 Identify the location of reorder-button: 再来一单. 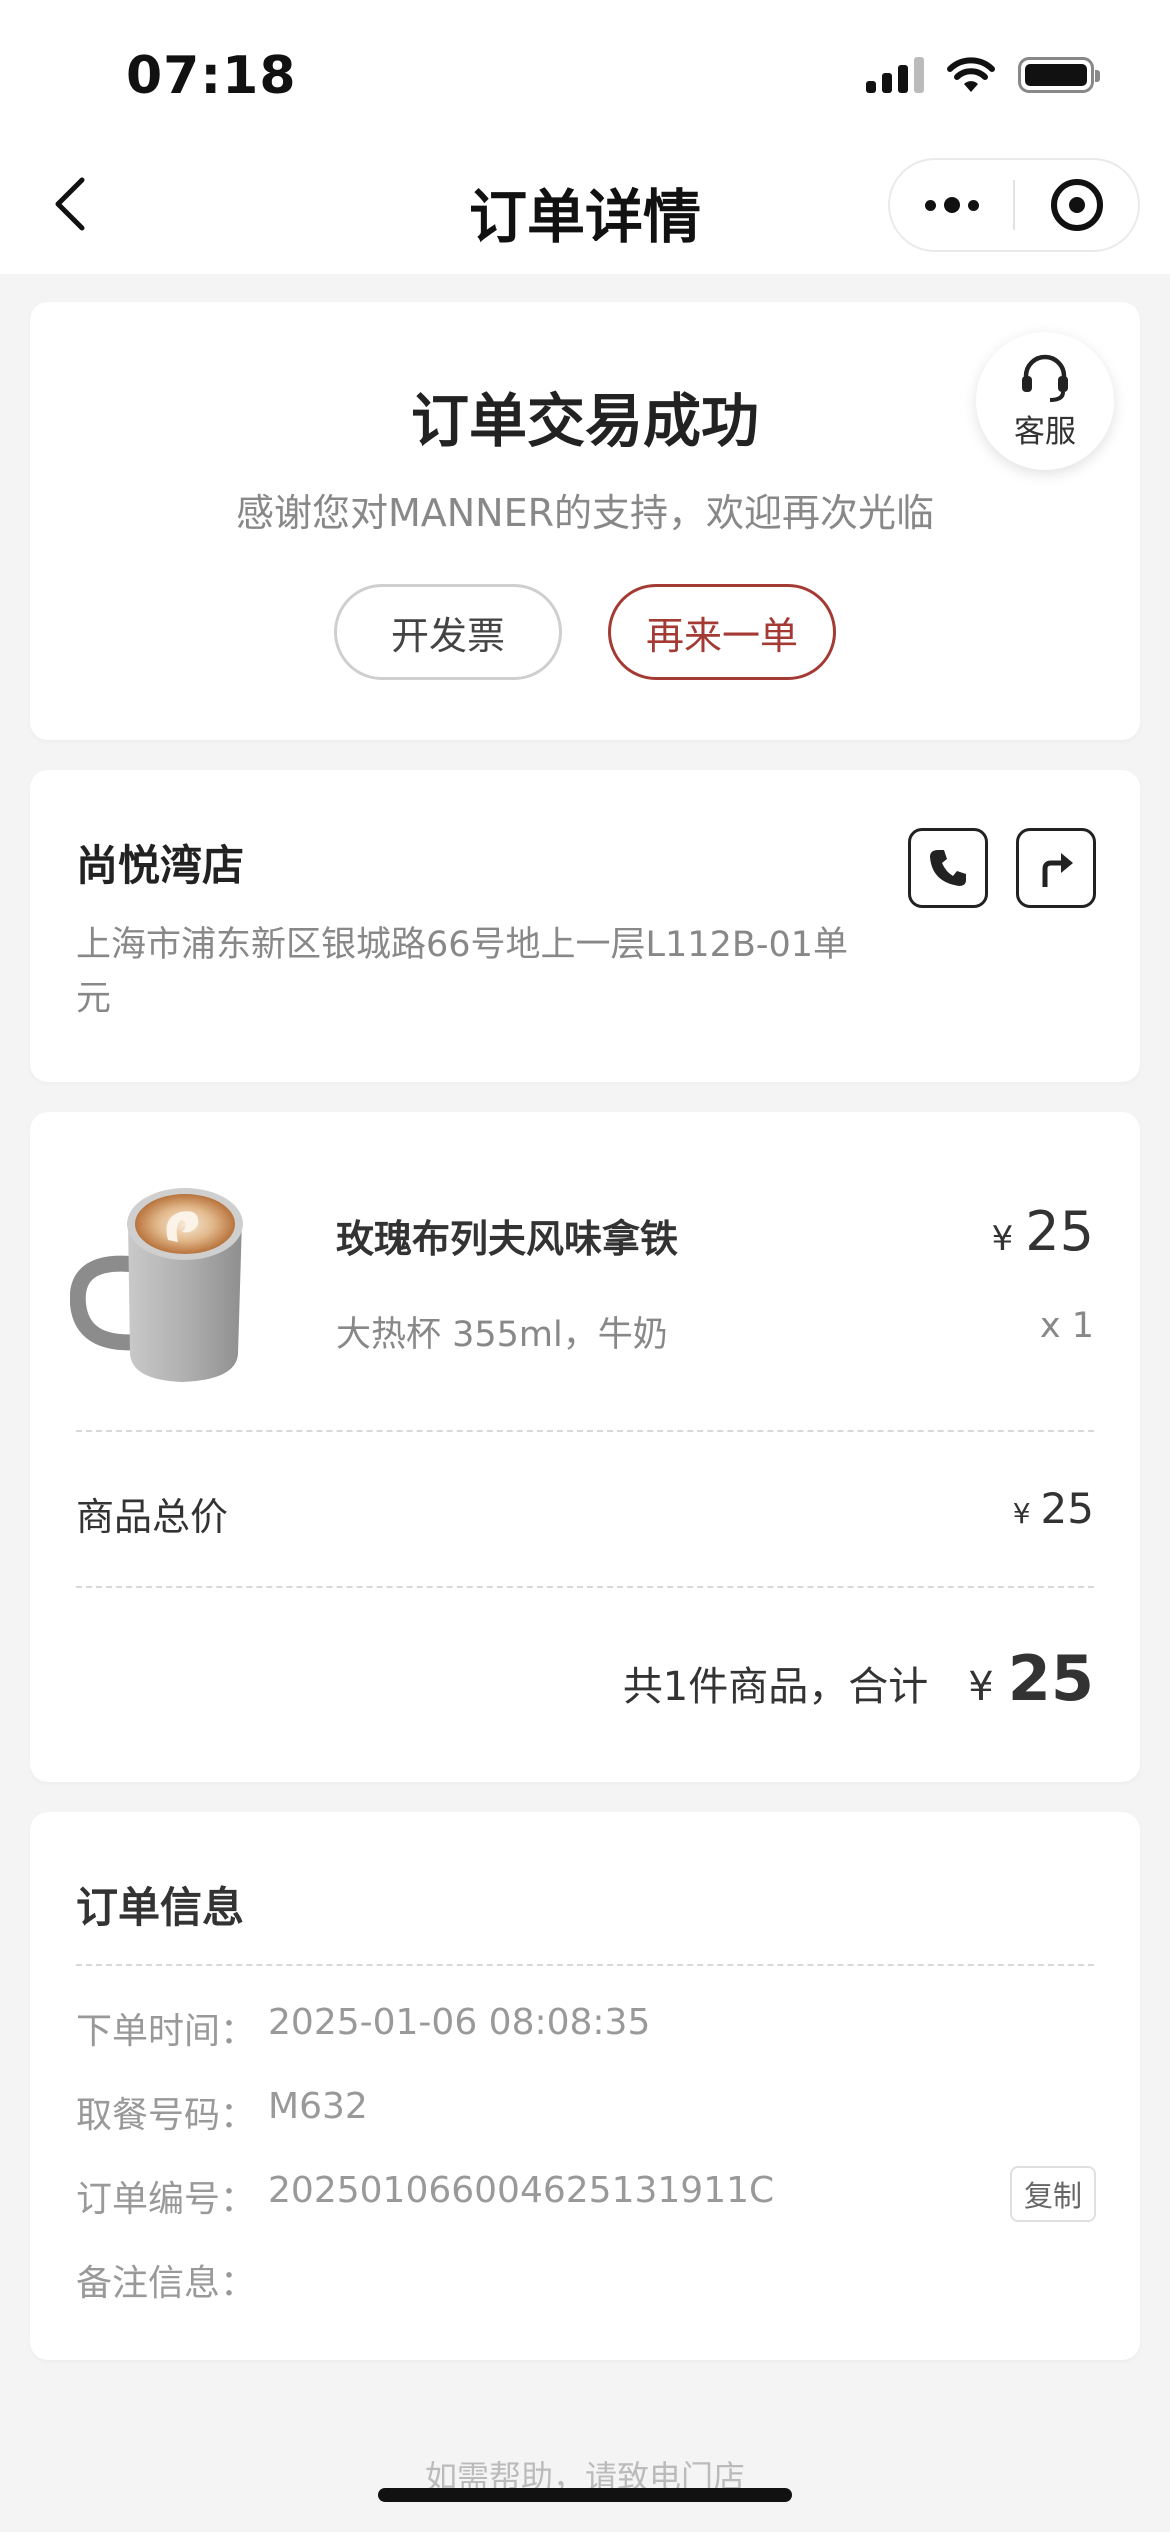
(722, 632).